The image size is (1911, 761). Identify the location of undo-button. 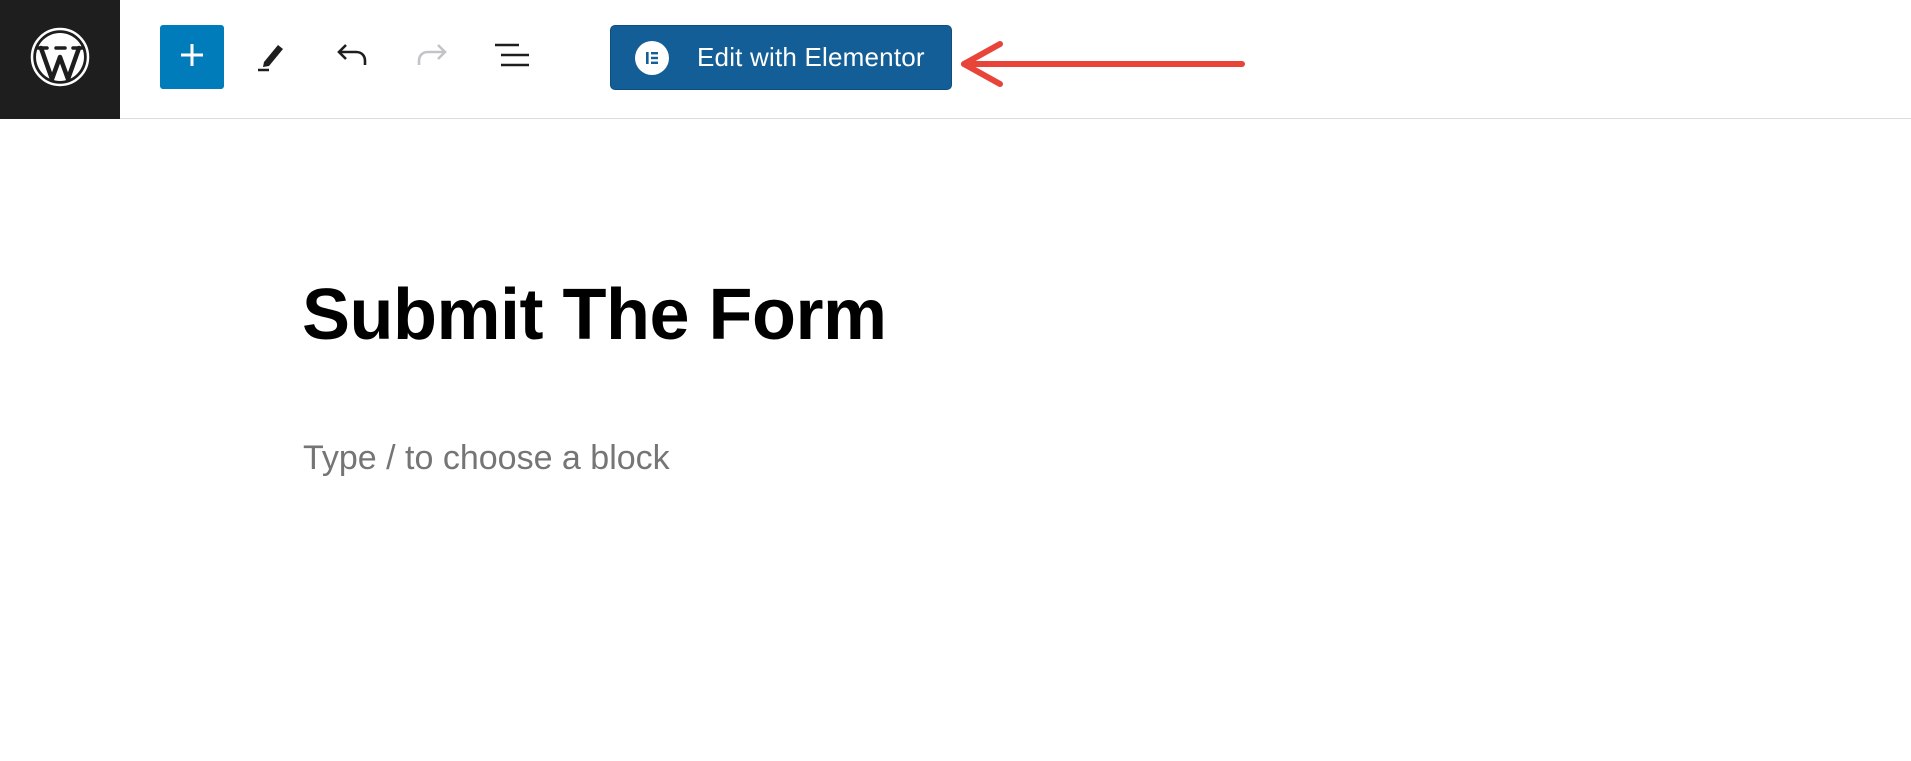
(352, 57).